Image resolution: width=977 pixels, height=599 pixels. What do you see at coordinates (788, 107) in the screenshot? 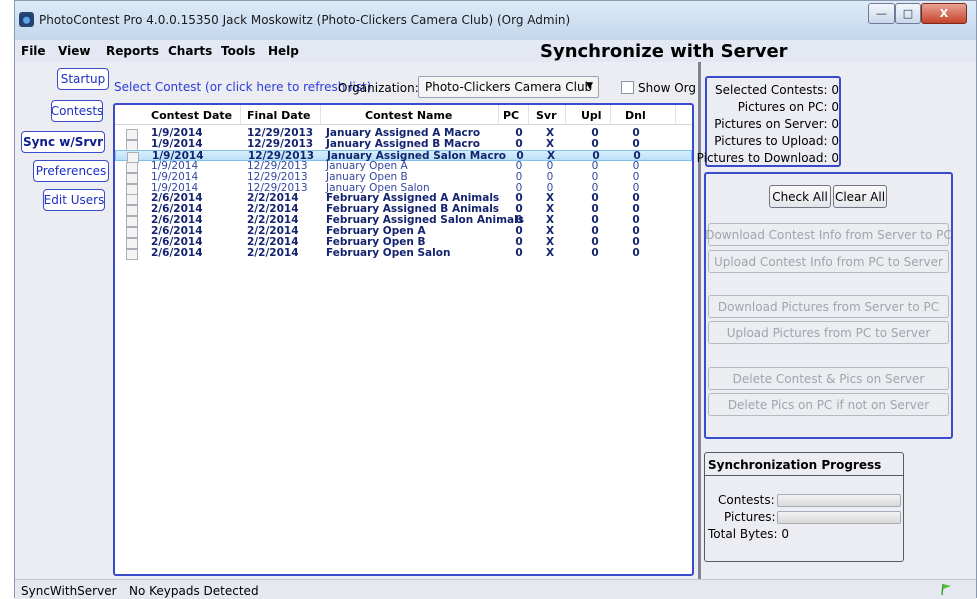
I see `pictures-on-pc-count: Pictures on PC: 0` at bounding box center [788, 107].